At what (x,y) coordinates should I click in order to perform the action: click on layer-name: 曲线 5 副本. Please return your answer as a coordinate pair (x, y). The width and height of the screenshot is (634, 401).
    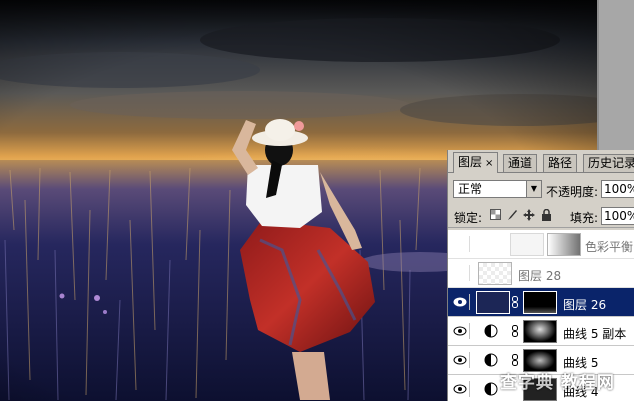
    Looking at the image, I should click on (595, 334).